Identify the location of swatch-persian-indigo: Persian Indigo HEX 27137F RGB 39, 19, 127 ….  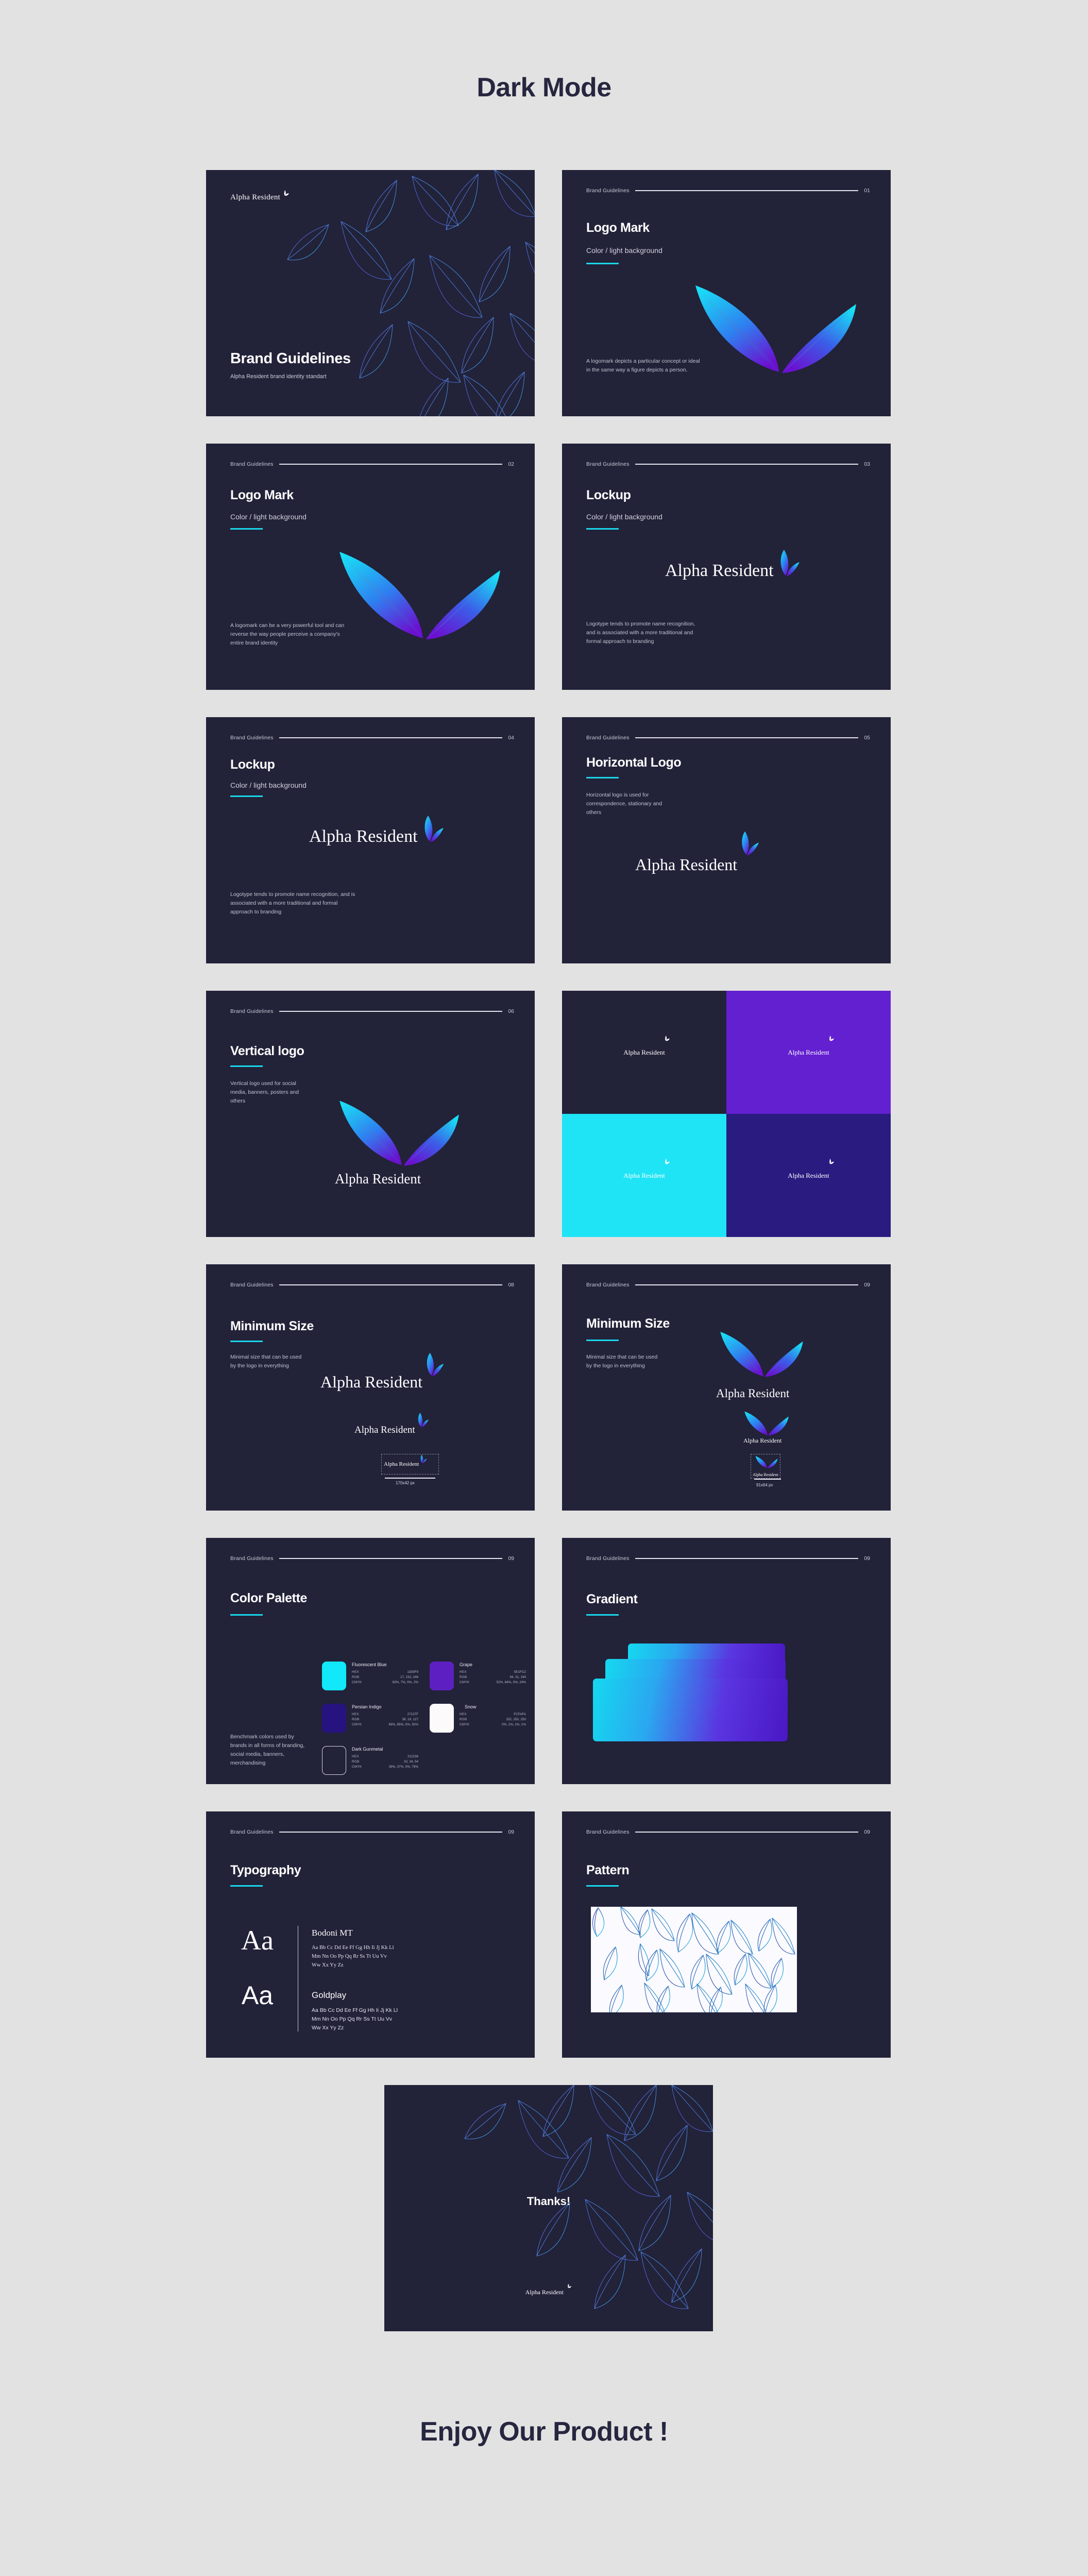
(370, 1718).